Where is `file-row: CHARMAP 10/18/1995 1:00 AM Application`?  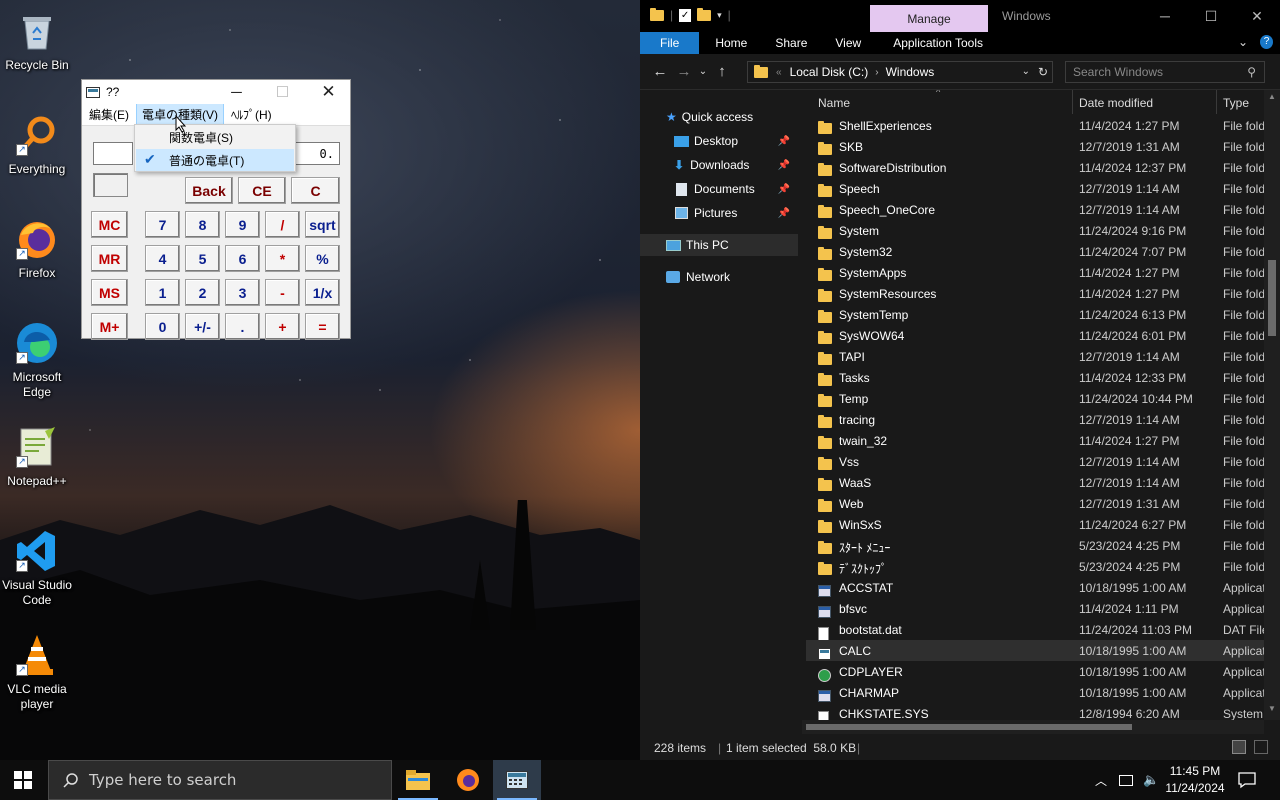
file-row: CHARMAP 10/18/1995 1:00 AM Application is located at coordinates (1037, 692).